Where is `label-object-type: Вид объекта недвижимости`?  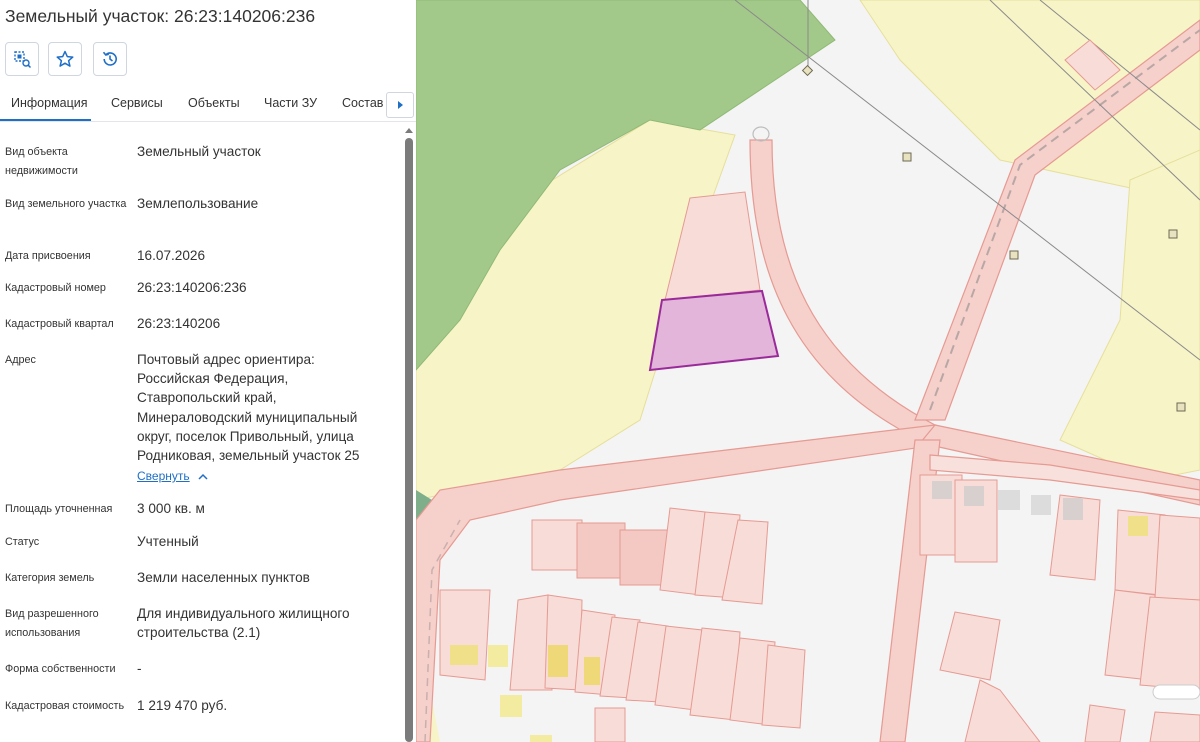 label-object-type: Вид объекта недвижимости is located at coordinates (41, 161).